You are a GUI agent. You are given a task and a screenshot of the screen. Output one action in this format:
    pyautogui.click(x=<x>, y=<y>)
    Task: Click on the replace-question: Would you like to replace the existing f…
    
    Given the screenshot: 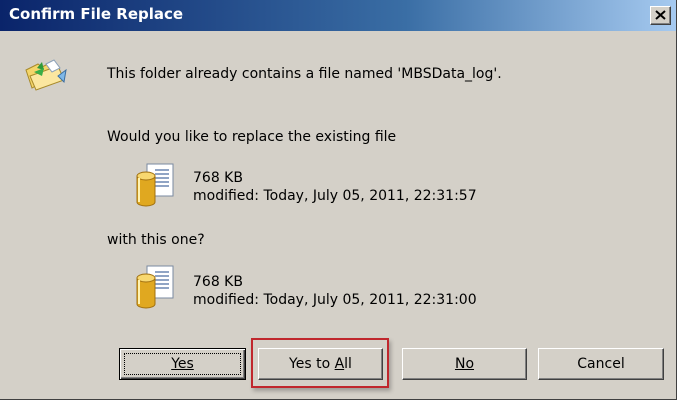 What is the action you would take?
    pyautogui.click(x=252, y=137)
    